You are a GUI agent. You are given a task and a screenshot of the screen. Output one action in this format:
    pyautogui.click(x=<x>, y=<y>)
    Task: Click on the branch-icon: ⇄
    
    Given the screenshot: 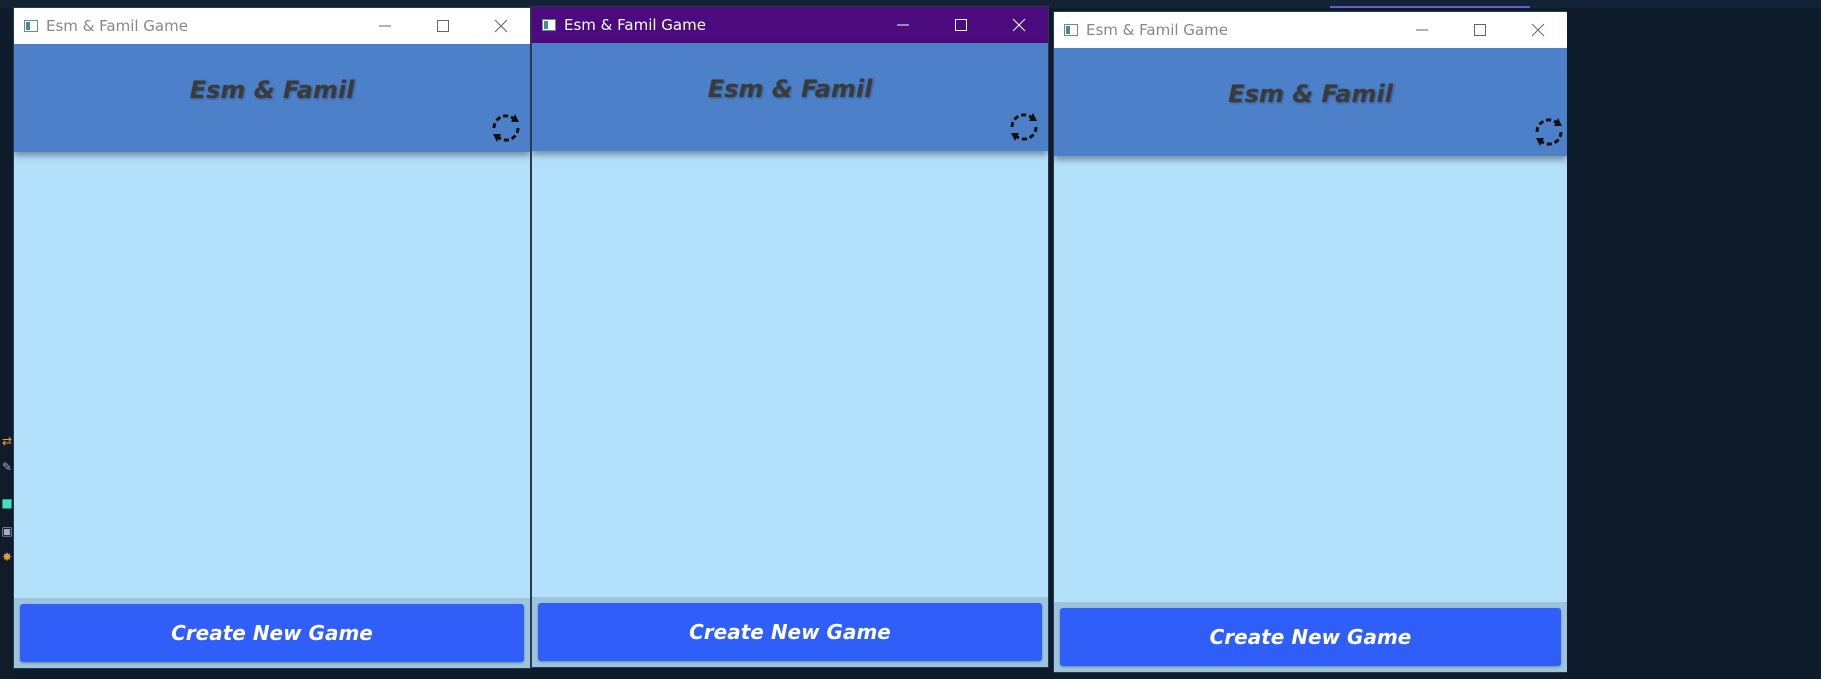 What is the action you would take?
    pyautogui.click(x=7, y=441)
    